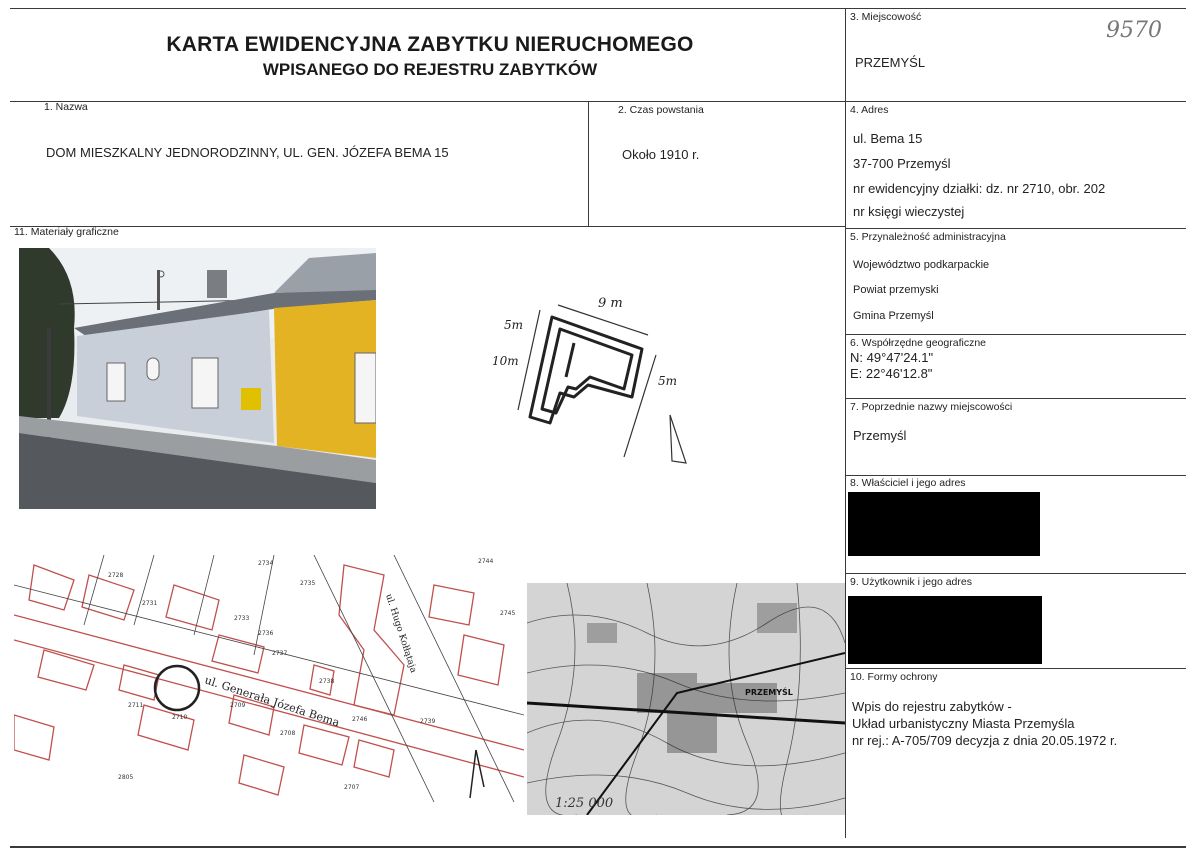  What do you see at coordinates (845, 423) in the screenshot?
I see `right-column-divider` at bounding box center [845, 423].